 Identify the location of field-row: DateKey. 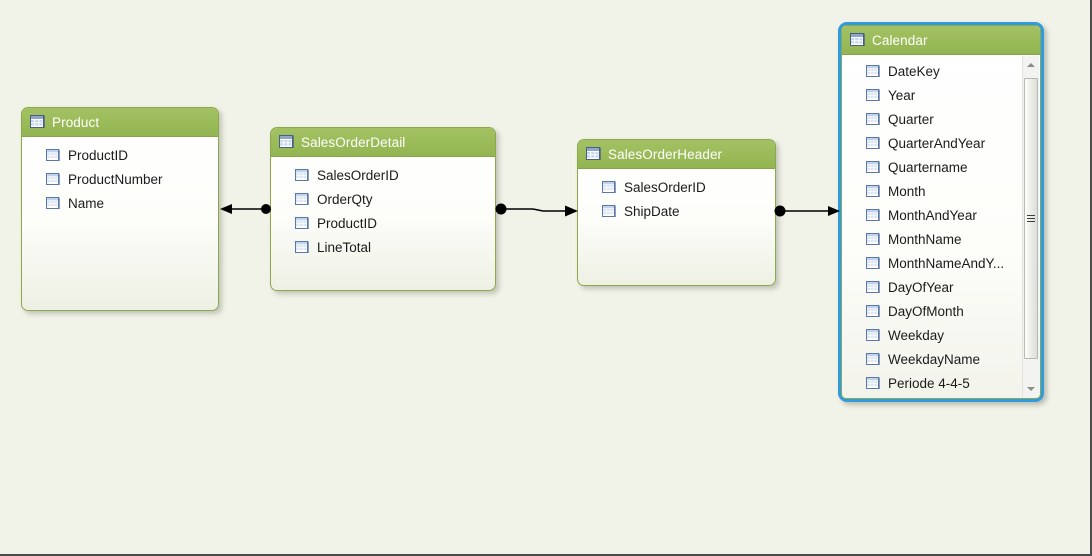
(953, 71).